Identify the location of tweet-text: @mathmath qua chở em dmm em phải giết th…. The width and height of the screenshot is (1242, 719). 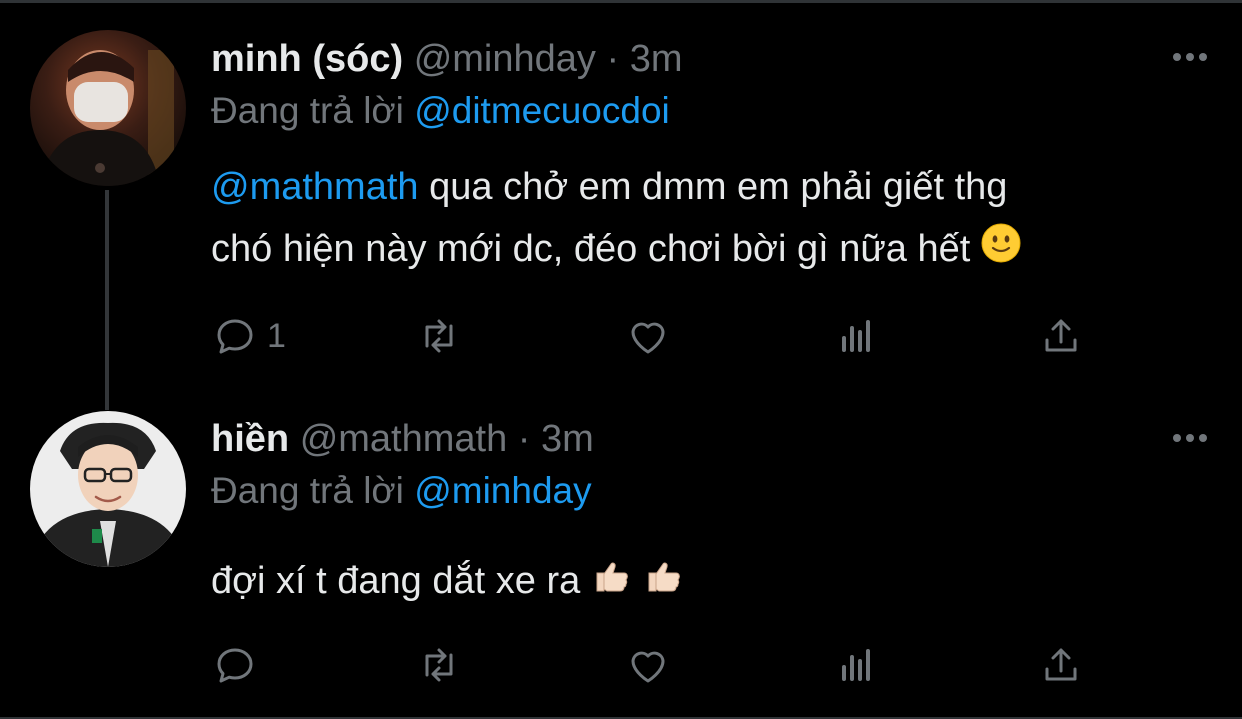
(691, 219).